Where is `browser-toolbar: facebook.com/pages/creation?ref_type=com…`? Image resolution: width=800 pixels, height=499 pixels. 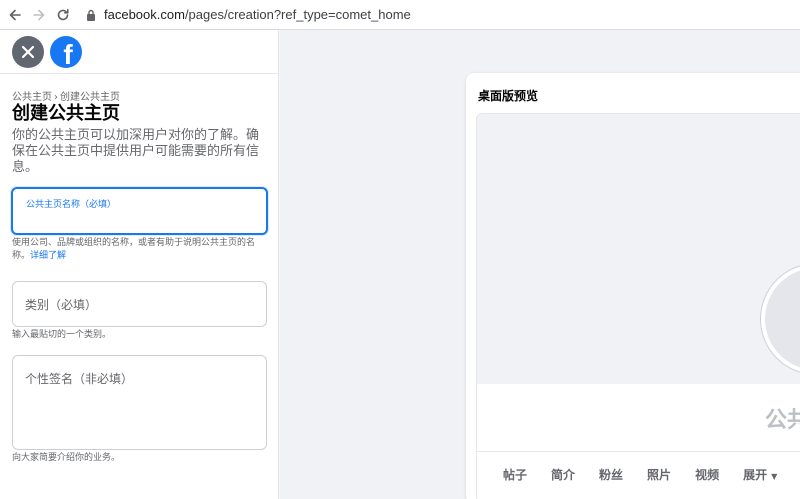 browser-toolbar: facebook.com/pages/creation?ref_type=com… is located at coordinates (400, 15).